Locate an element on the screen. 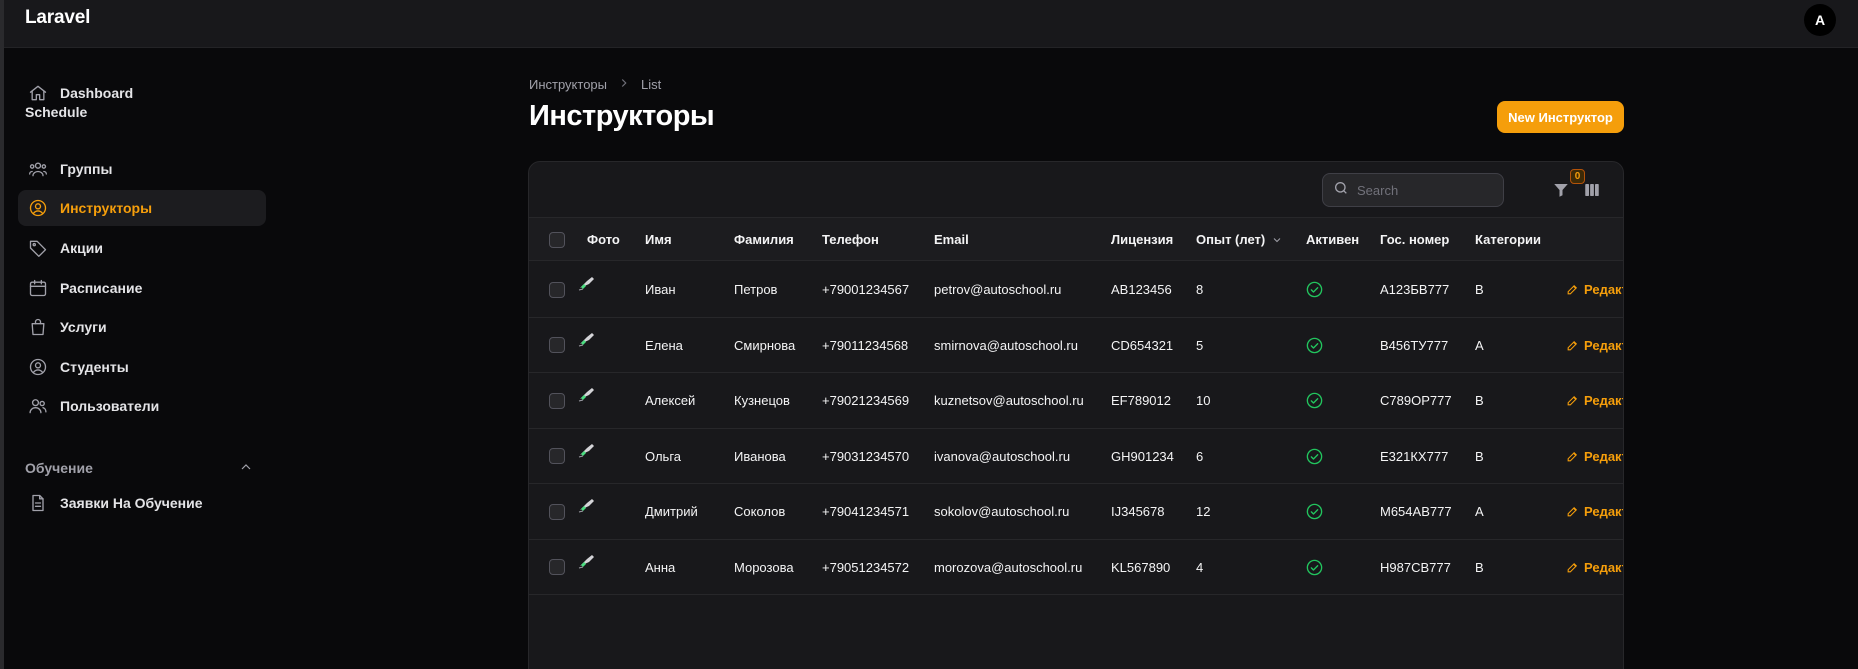 The height and width of the screenshot is (669, 1858). sidebar-item-label: Акции is located at coordinates (81, 248).